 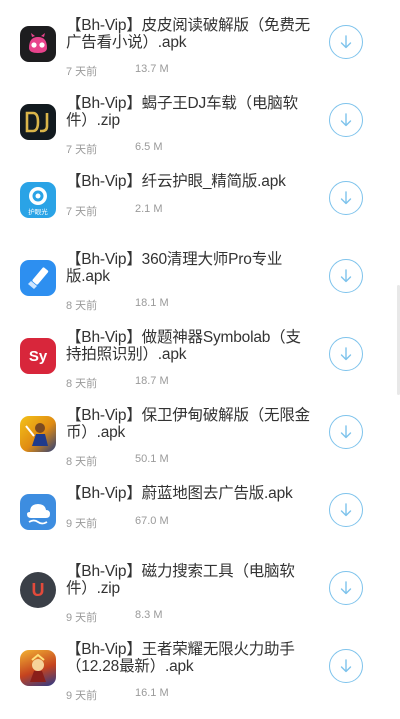 What do you see at coordinates (149, 615) in the screenshot?
I see `file-size: 8.3 M` at bounding box center [149, 615].